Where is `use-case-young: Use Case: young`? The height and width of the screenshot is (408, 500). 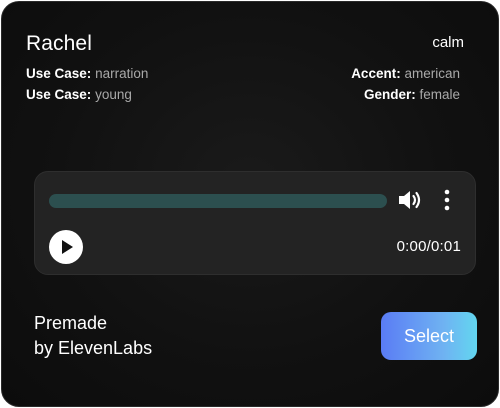
use-case-young: Use Case: young is located at coordinates (79, 94).